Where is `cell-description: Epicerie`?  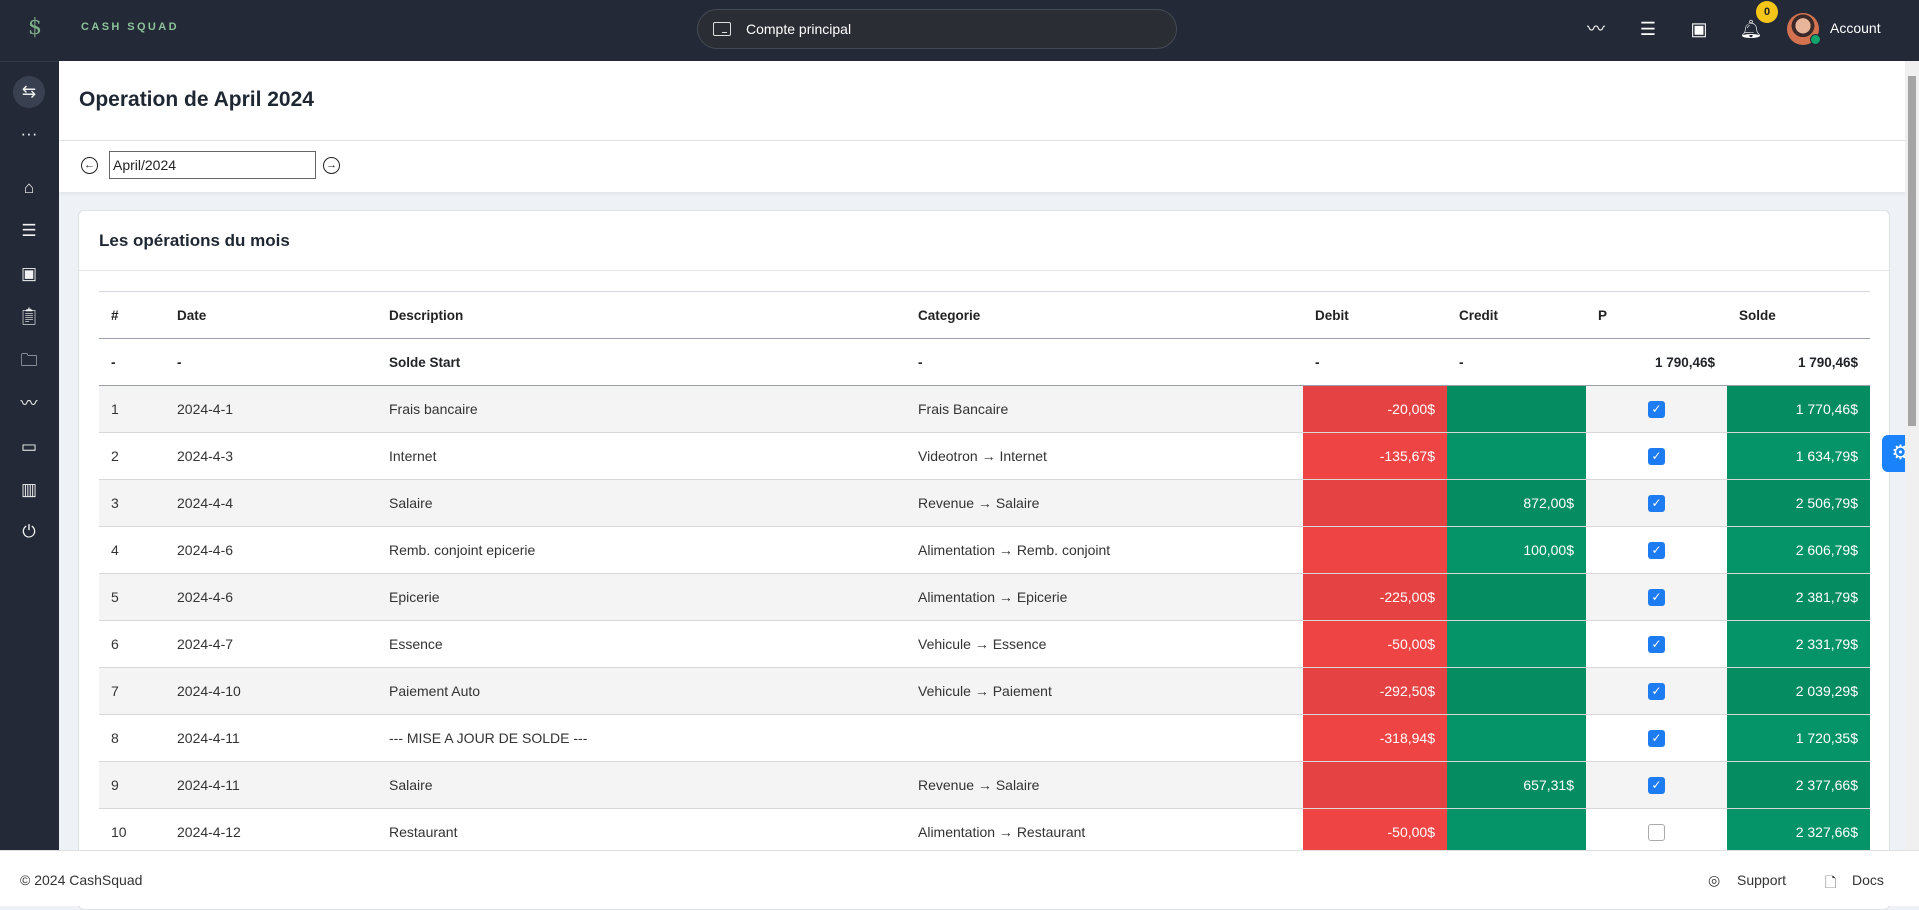 cell-description: Epicerie is located at coordinates (414, 597).